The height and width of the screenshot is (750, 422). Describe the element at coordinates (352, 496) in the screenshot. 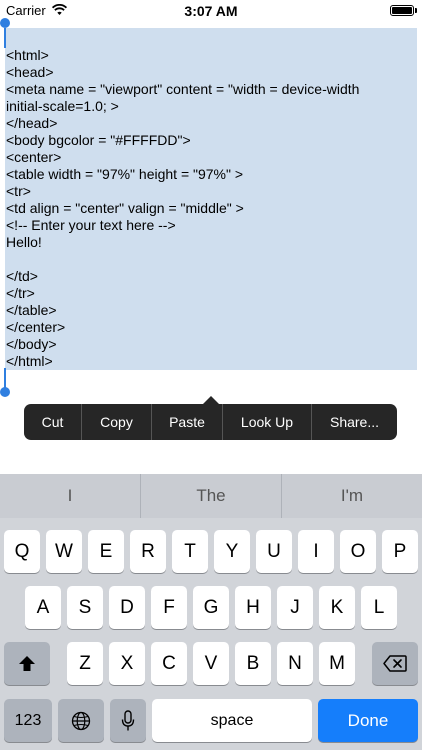

I see `suggestion-item: I'm` at that location.